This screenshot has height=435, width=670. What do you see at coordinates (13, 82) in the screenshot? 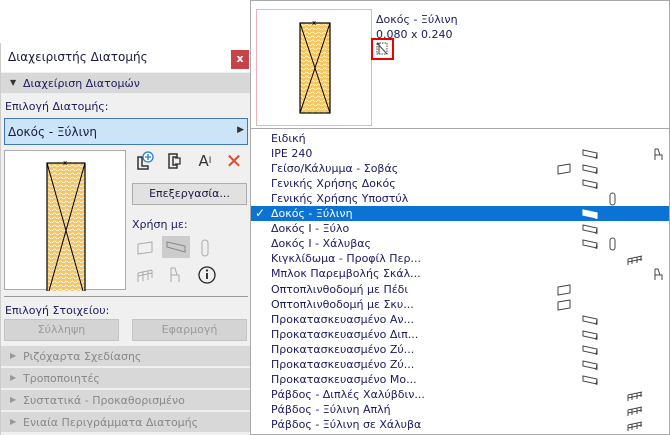
I see `expand-down-icon: ▼` at bounding box center [13, 82].